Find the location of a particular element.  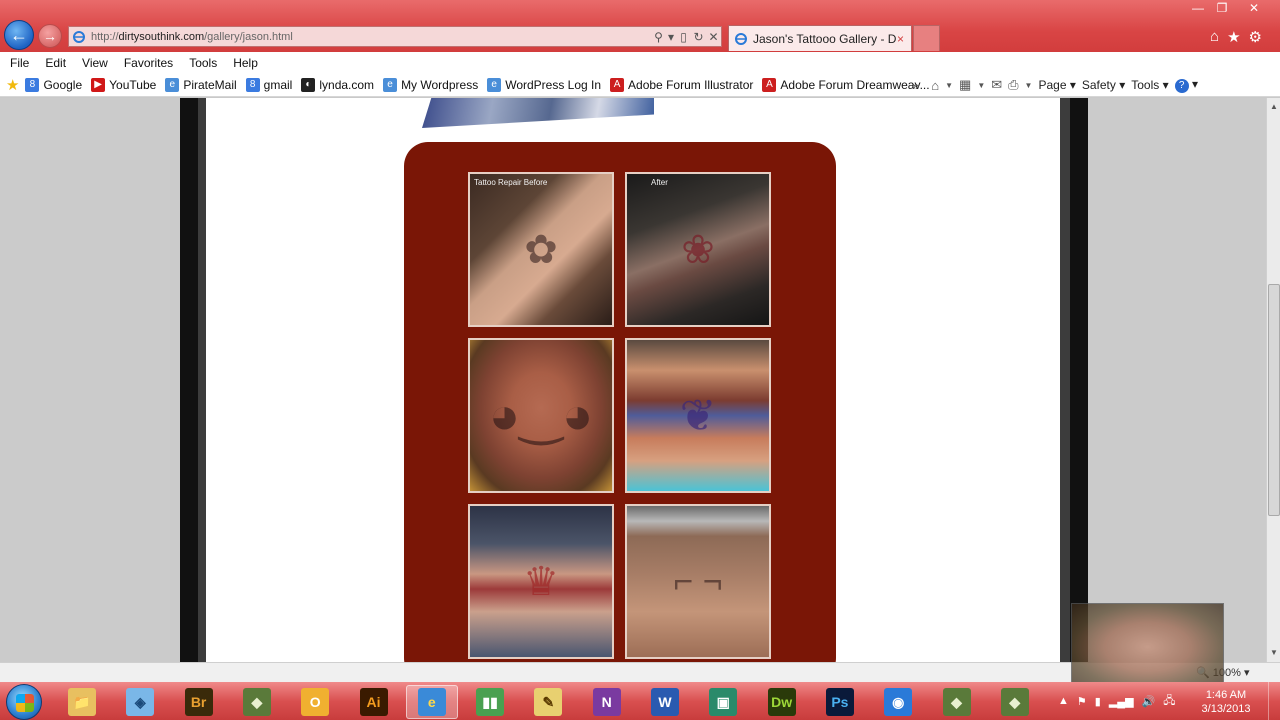

taskbar-app-green-2-button: ◆ is located at coordinates (957, 702).